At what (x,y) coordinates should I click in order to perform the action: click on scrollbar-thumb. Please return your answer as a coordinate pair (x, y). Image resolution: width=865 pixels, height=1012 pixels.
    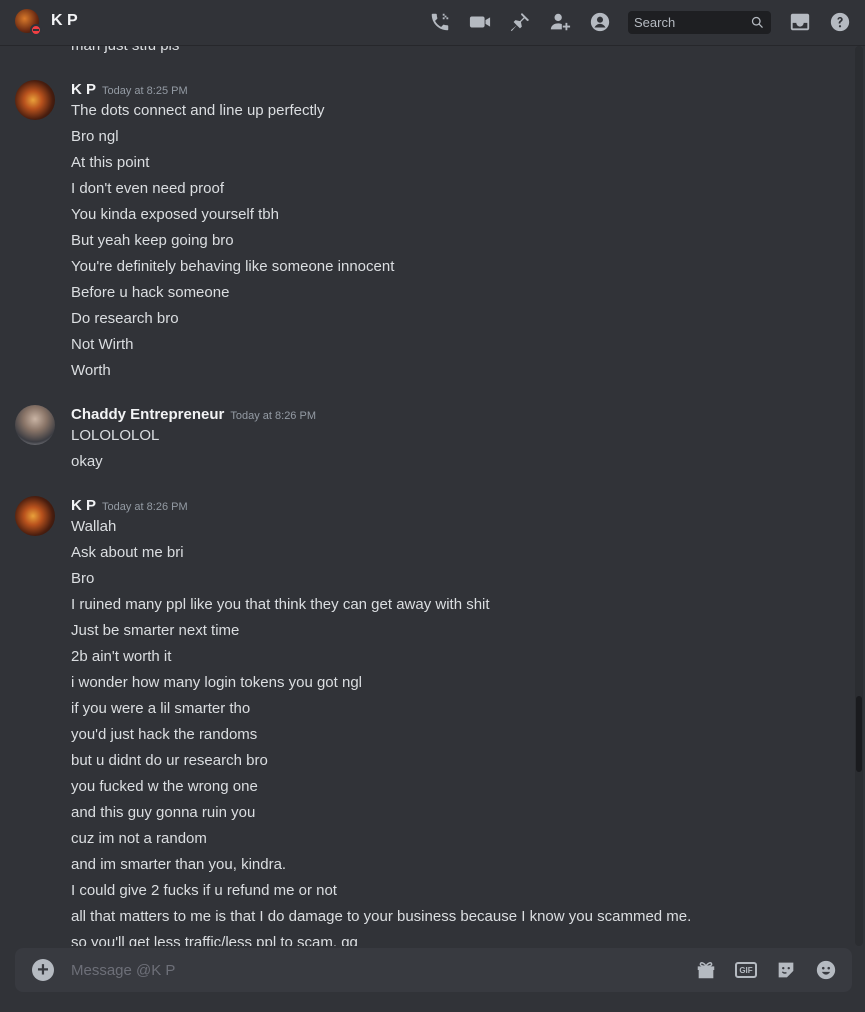
    Looking at the image, I should click on (859, 734).